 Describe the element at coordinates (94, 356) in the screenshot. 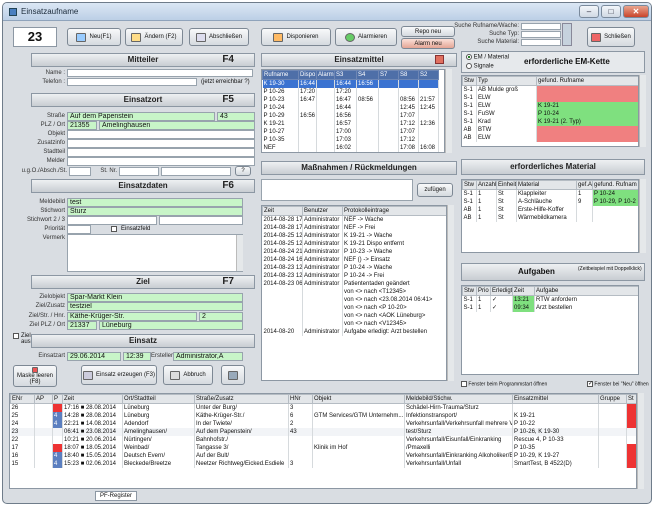

I see `einsatz-datum: 29.06.2014` at that location.